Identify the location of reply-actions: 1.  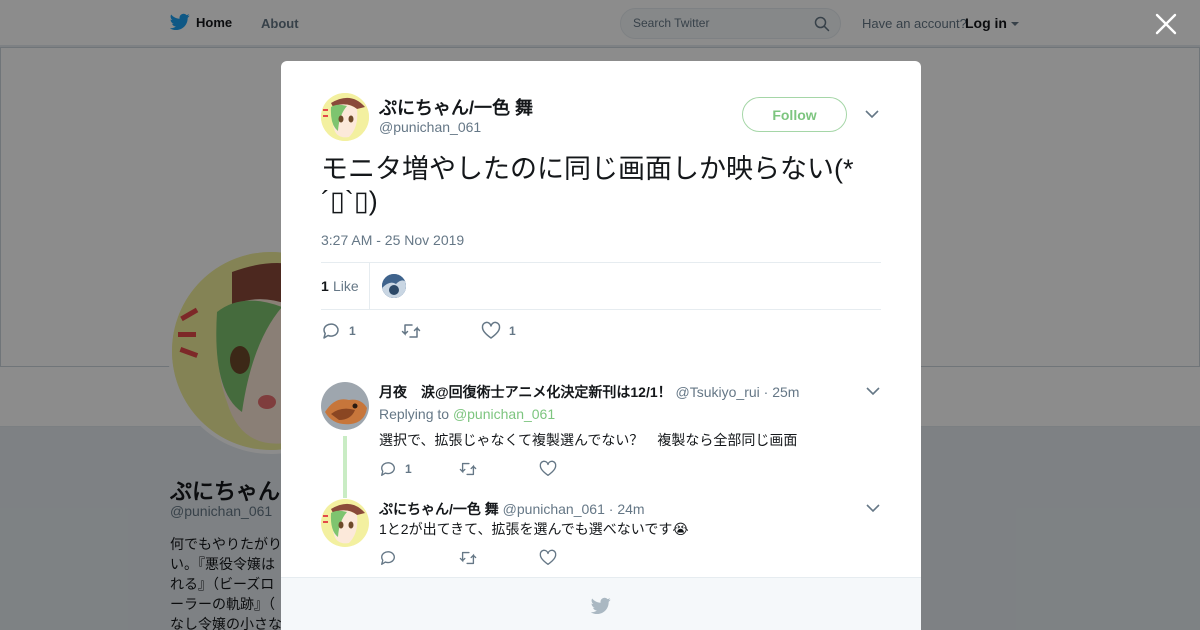
(479, 470).